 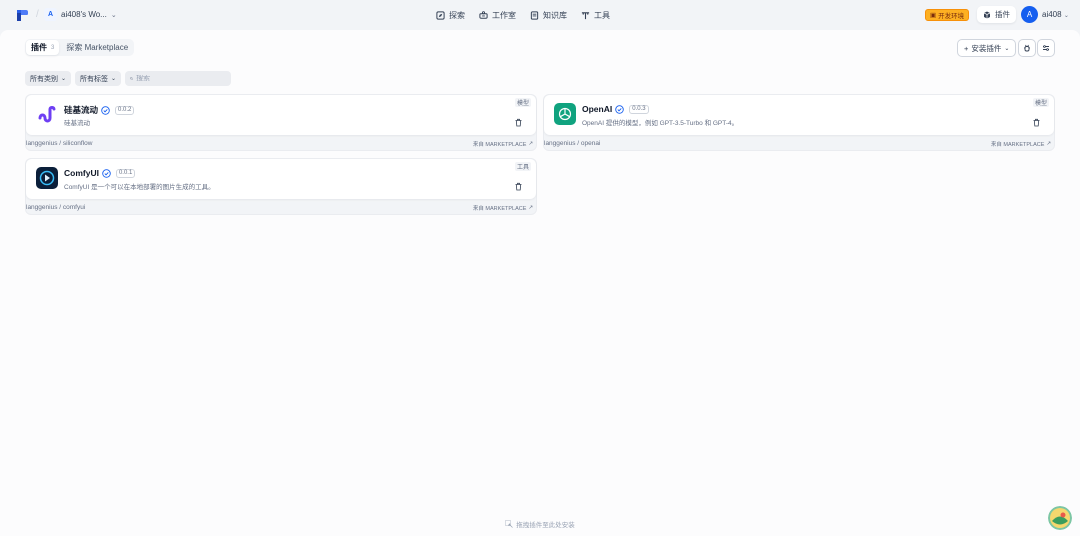 I want to click on main-nav: 探索 工作室 知识库 工具, so click(x=523, y=15).